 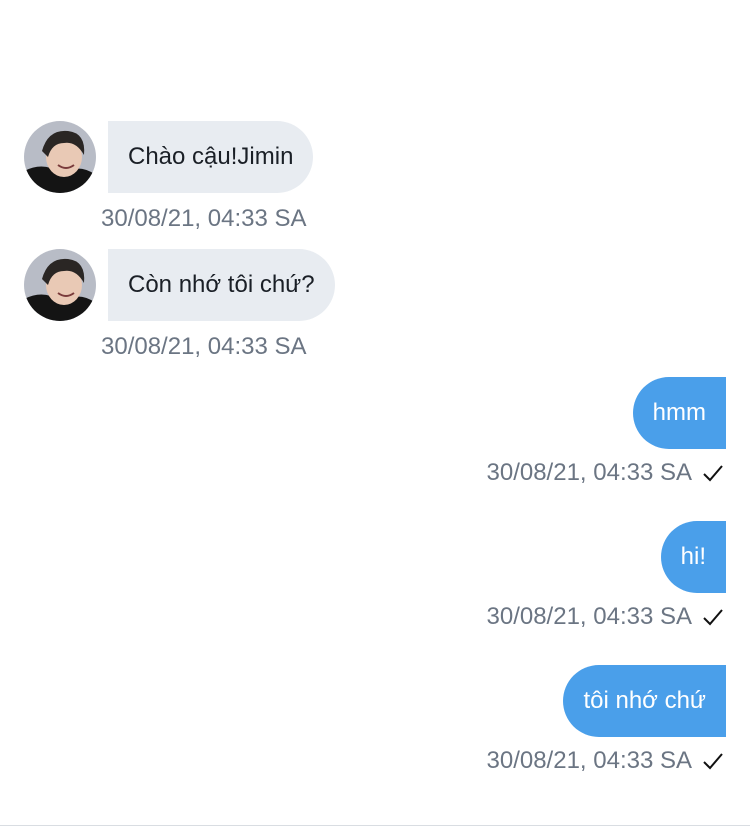 What do you see at coordinates (375, 825) in the screenshot?
I see `divider` at bounding box center [375, 825].